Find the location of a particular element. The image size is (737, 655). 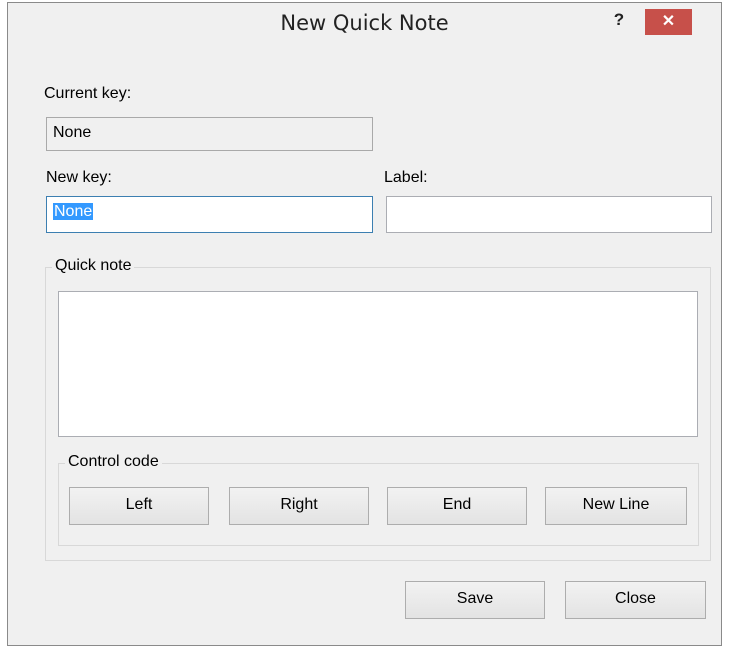

control-code-left-button: Left is located at coordinates (139, 506).